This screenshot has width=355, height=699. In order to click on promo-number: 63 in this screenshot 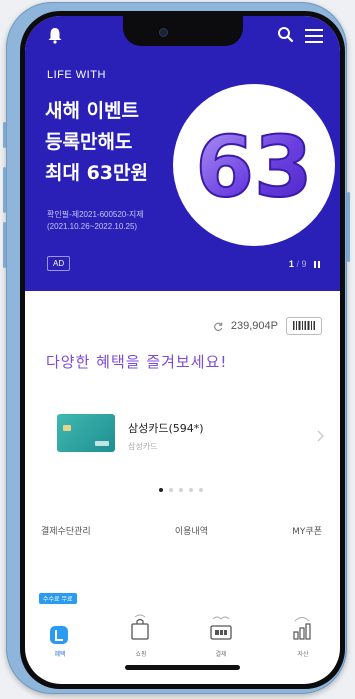, I will do `click(254, 167)`.